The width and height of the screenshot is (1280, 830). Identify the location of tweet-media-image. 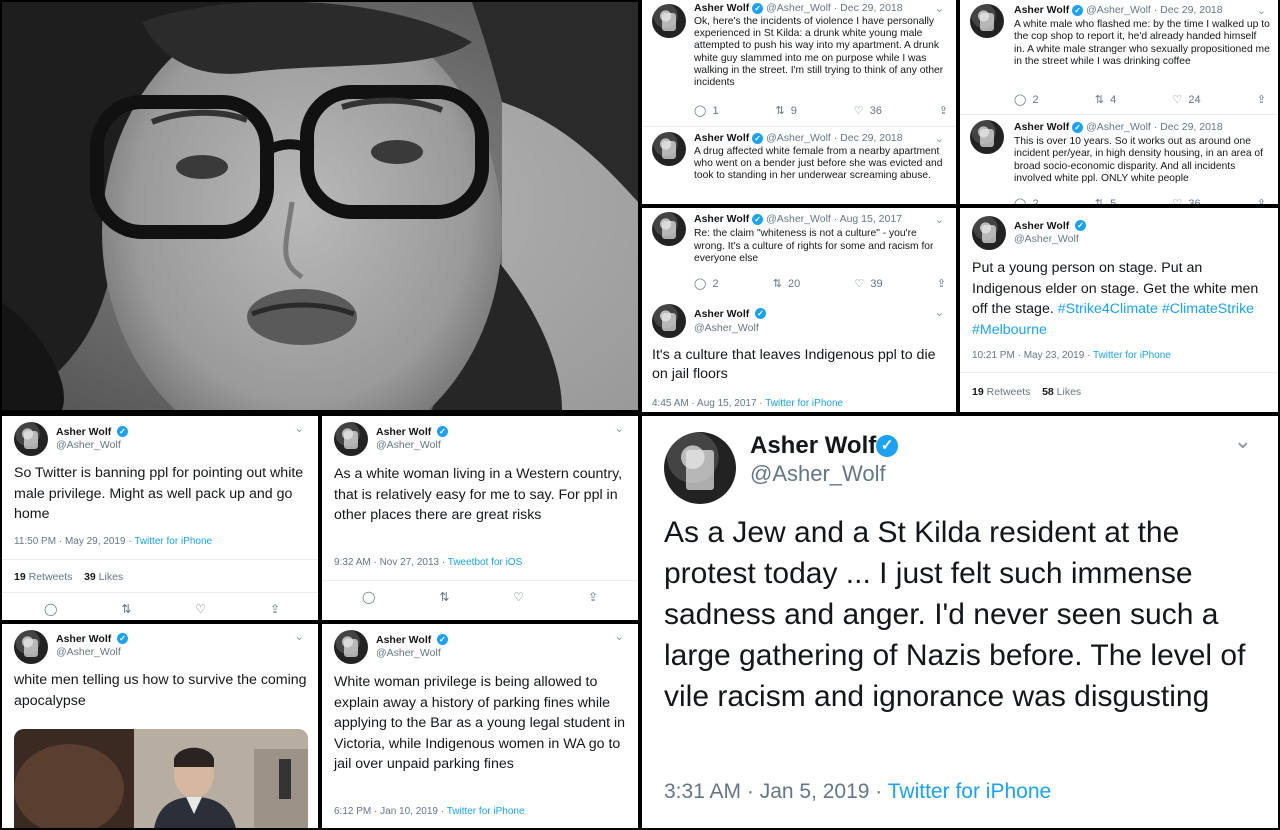
(161, 778).